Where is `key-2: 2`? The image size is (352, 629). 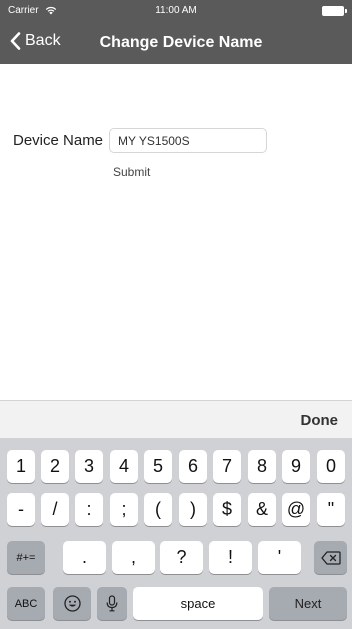
key-2: 2 is located at coordinates (55, 466).